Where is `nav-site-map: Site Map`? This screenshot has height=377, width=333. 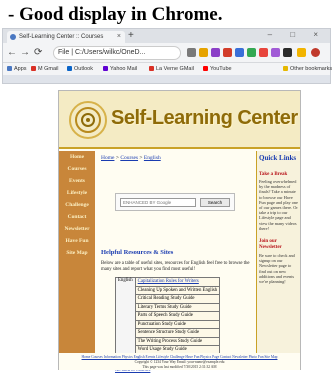 nav-site-map: Site Map is located at coordinates (77, 253).